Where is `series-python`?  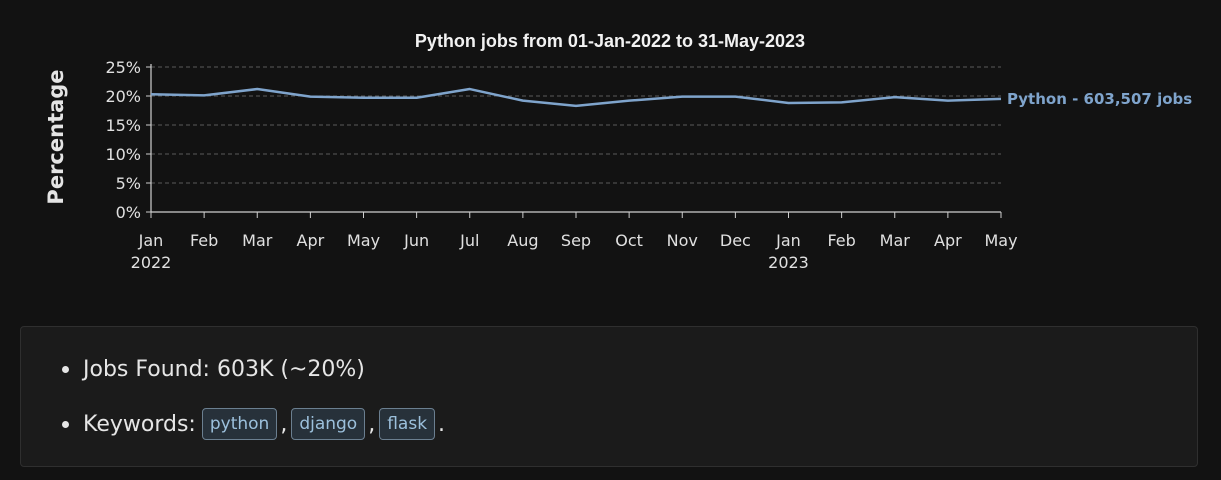
series-python is located at coordinates (576, 97).